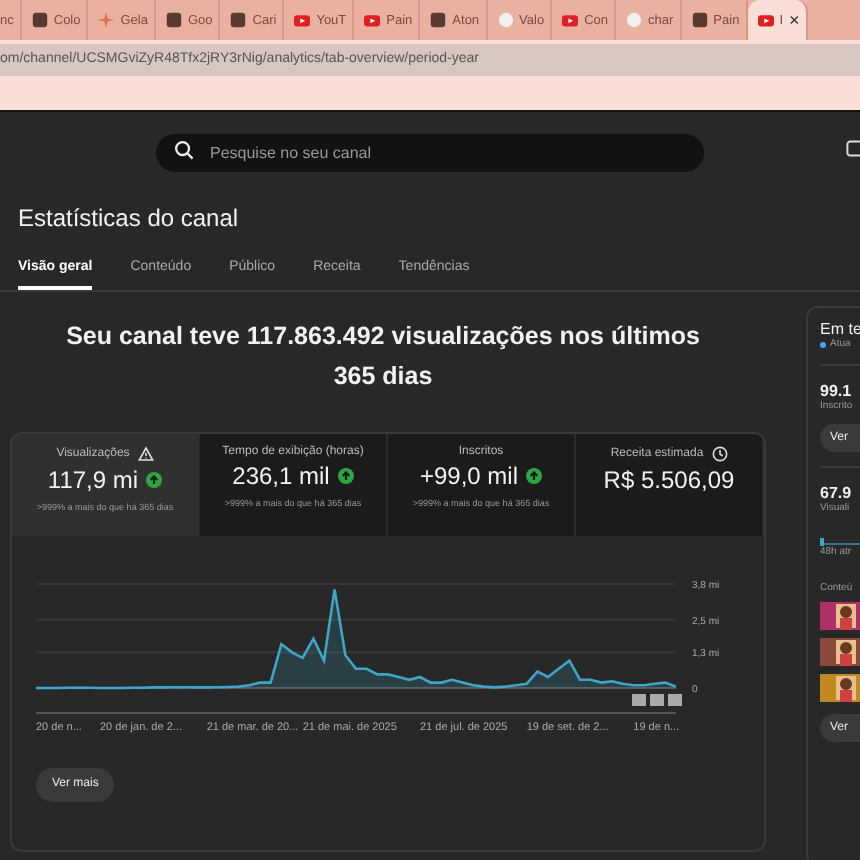 The image size is (860, 860). Describe the element at coordinates (106, 20) in the screenshot. I see `star-icon` at that location.